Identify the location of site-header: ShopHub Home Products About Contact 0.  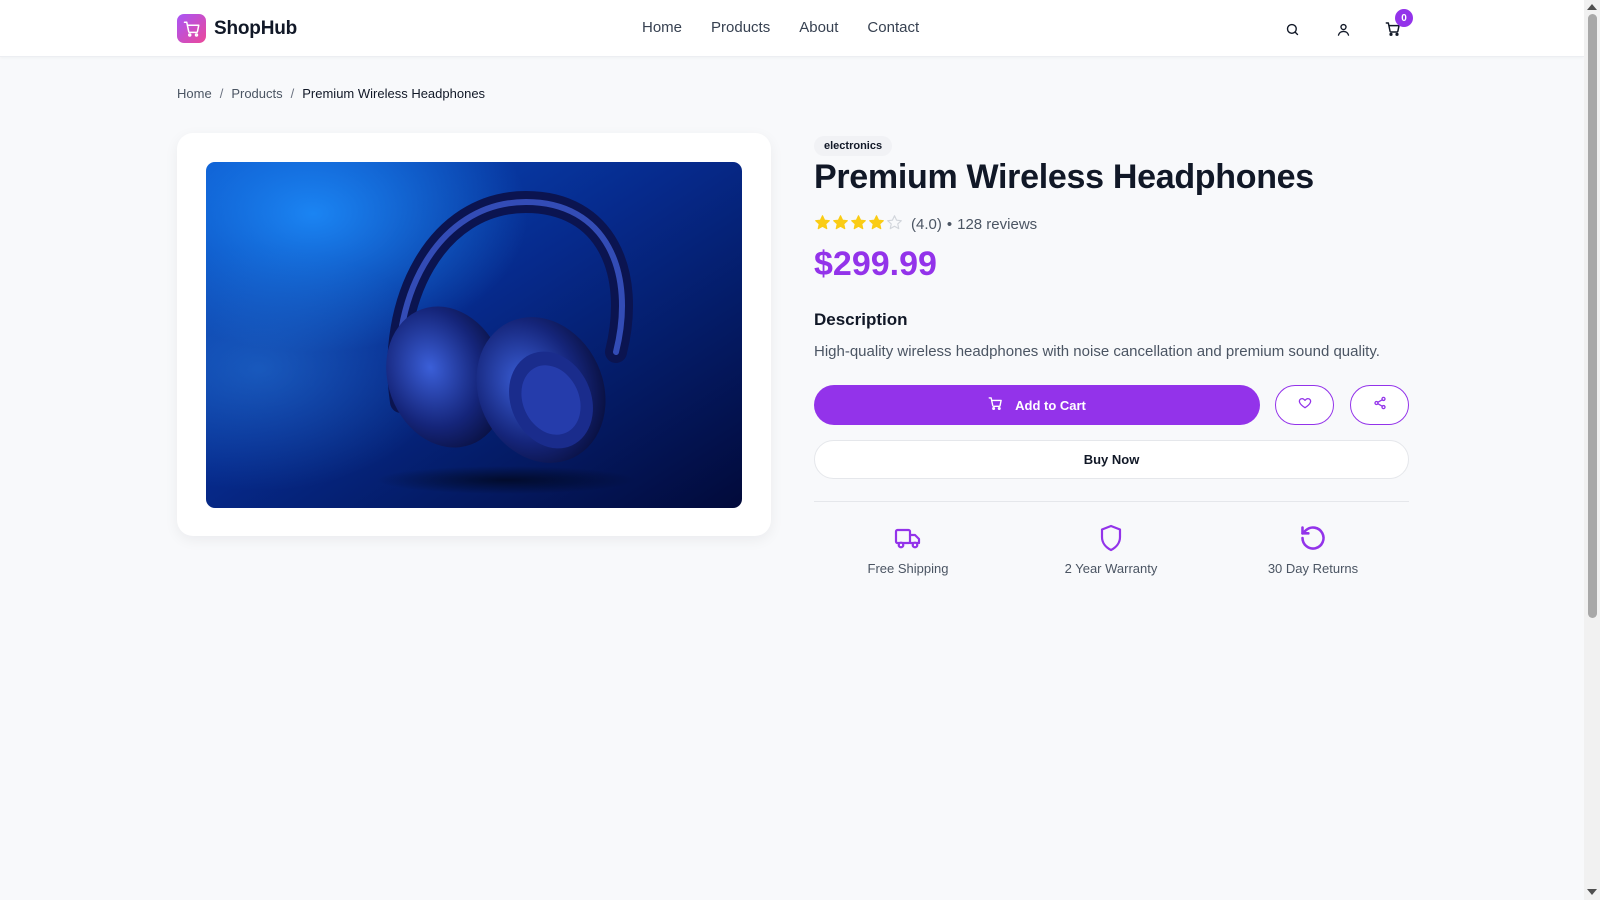
(792, 28).